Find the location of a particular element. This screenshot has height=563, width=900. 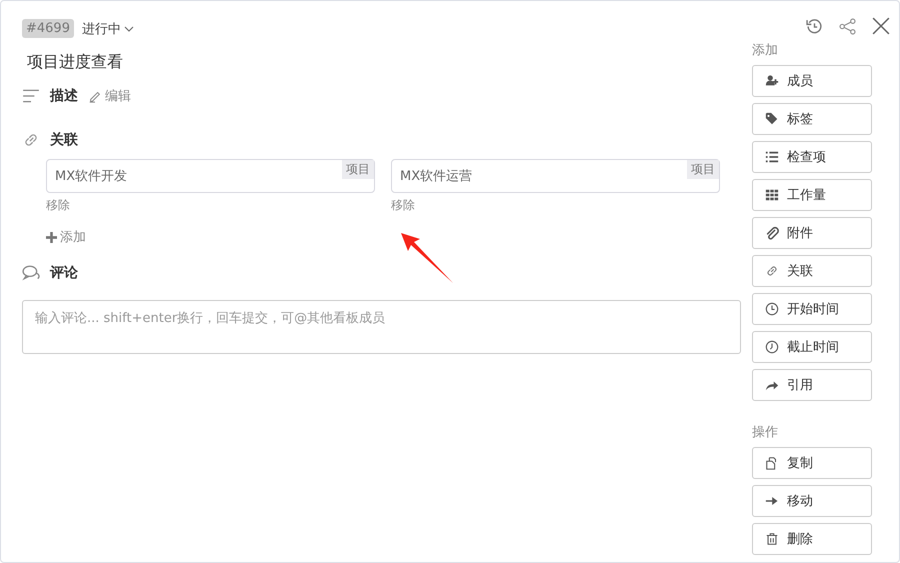

lines-icon is located at coordinates (31, 96).